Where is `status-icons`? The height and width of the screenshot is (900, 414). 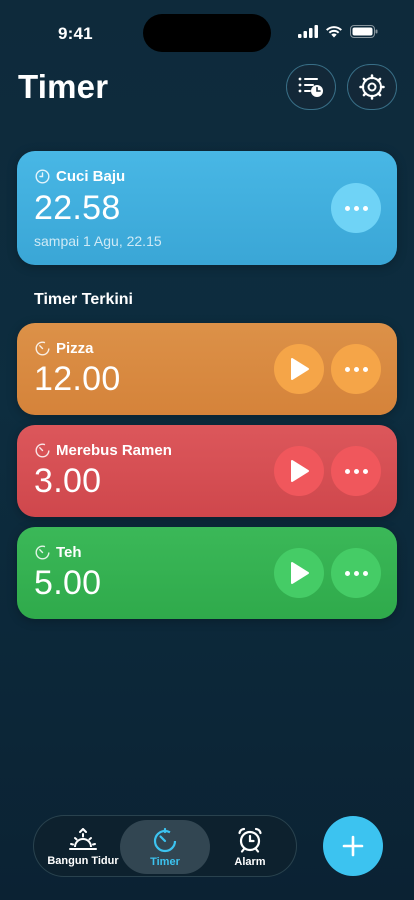 status-icons is located at coordinates (338, 31).